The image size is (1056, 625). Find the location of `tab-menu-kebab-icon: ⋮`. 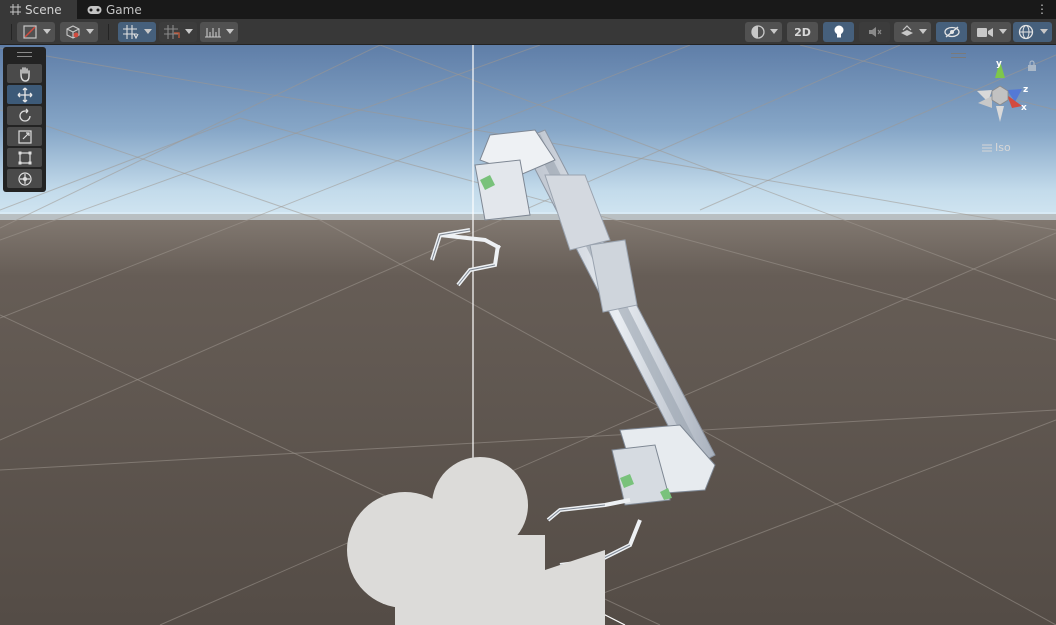

tab-menu-kebab-icon: ⋮ is located at coordinates (1042, 9).